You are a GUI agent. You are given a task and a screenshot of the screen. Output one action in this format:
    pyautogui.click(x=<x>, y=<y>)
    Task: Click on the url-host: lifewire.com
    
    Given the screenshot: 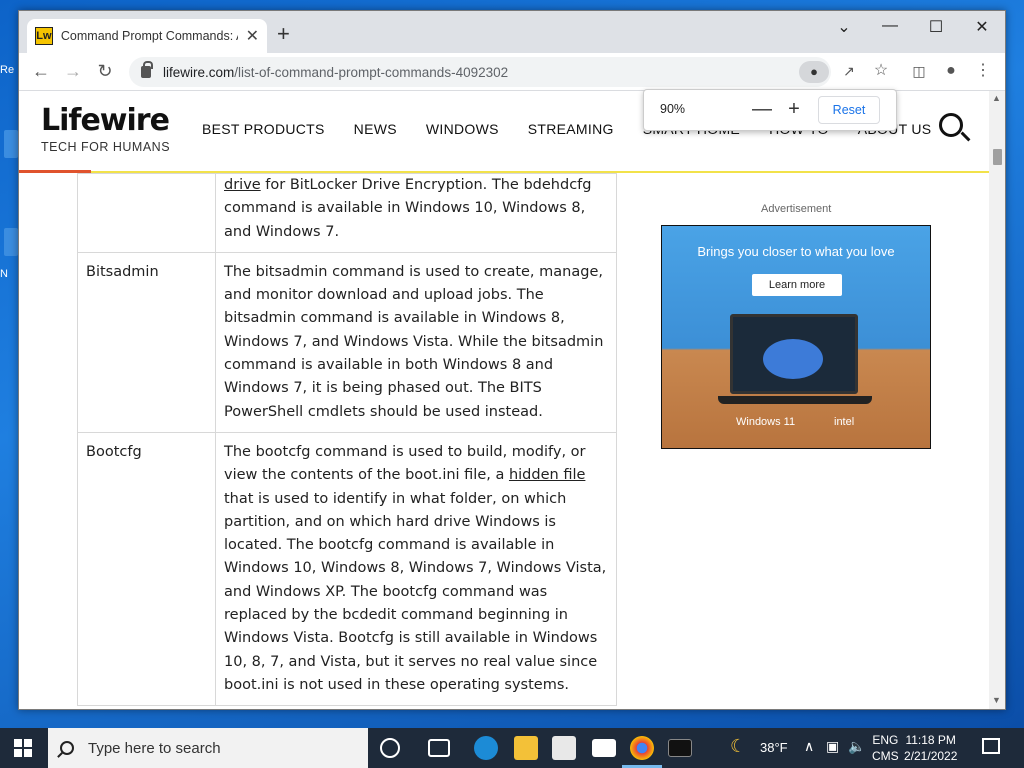 What is the action you would take?
    pyautogui.click(x=199, y=72)
    